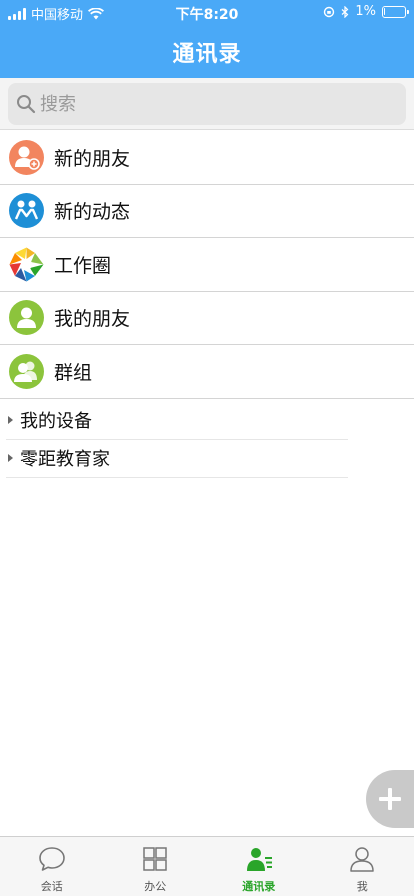 This screenshot has width=414, height=896. Describe the element at coordinates (51, 886) in the screenshot. I see `tab-label: 会话` at that location.